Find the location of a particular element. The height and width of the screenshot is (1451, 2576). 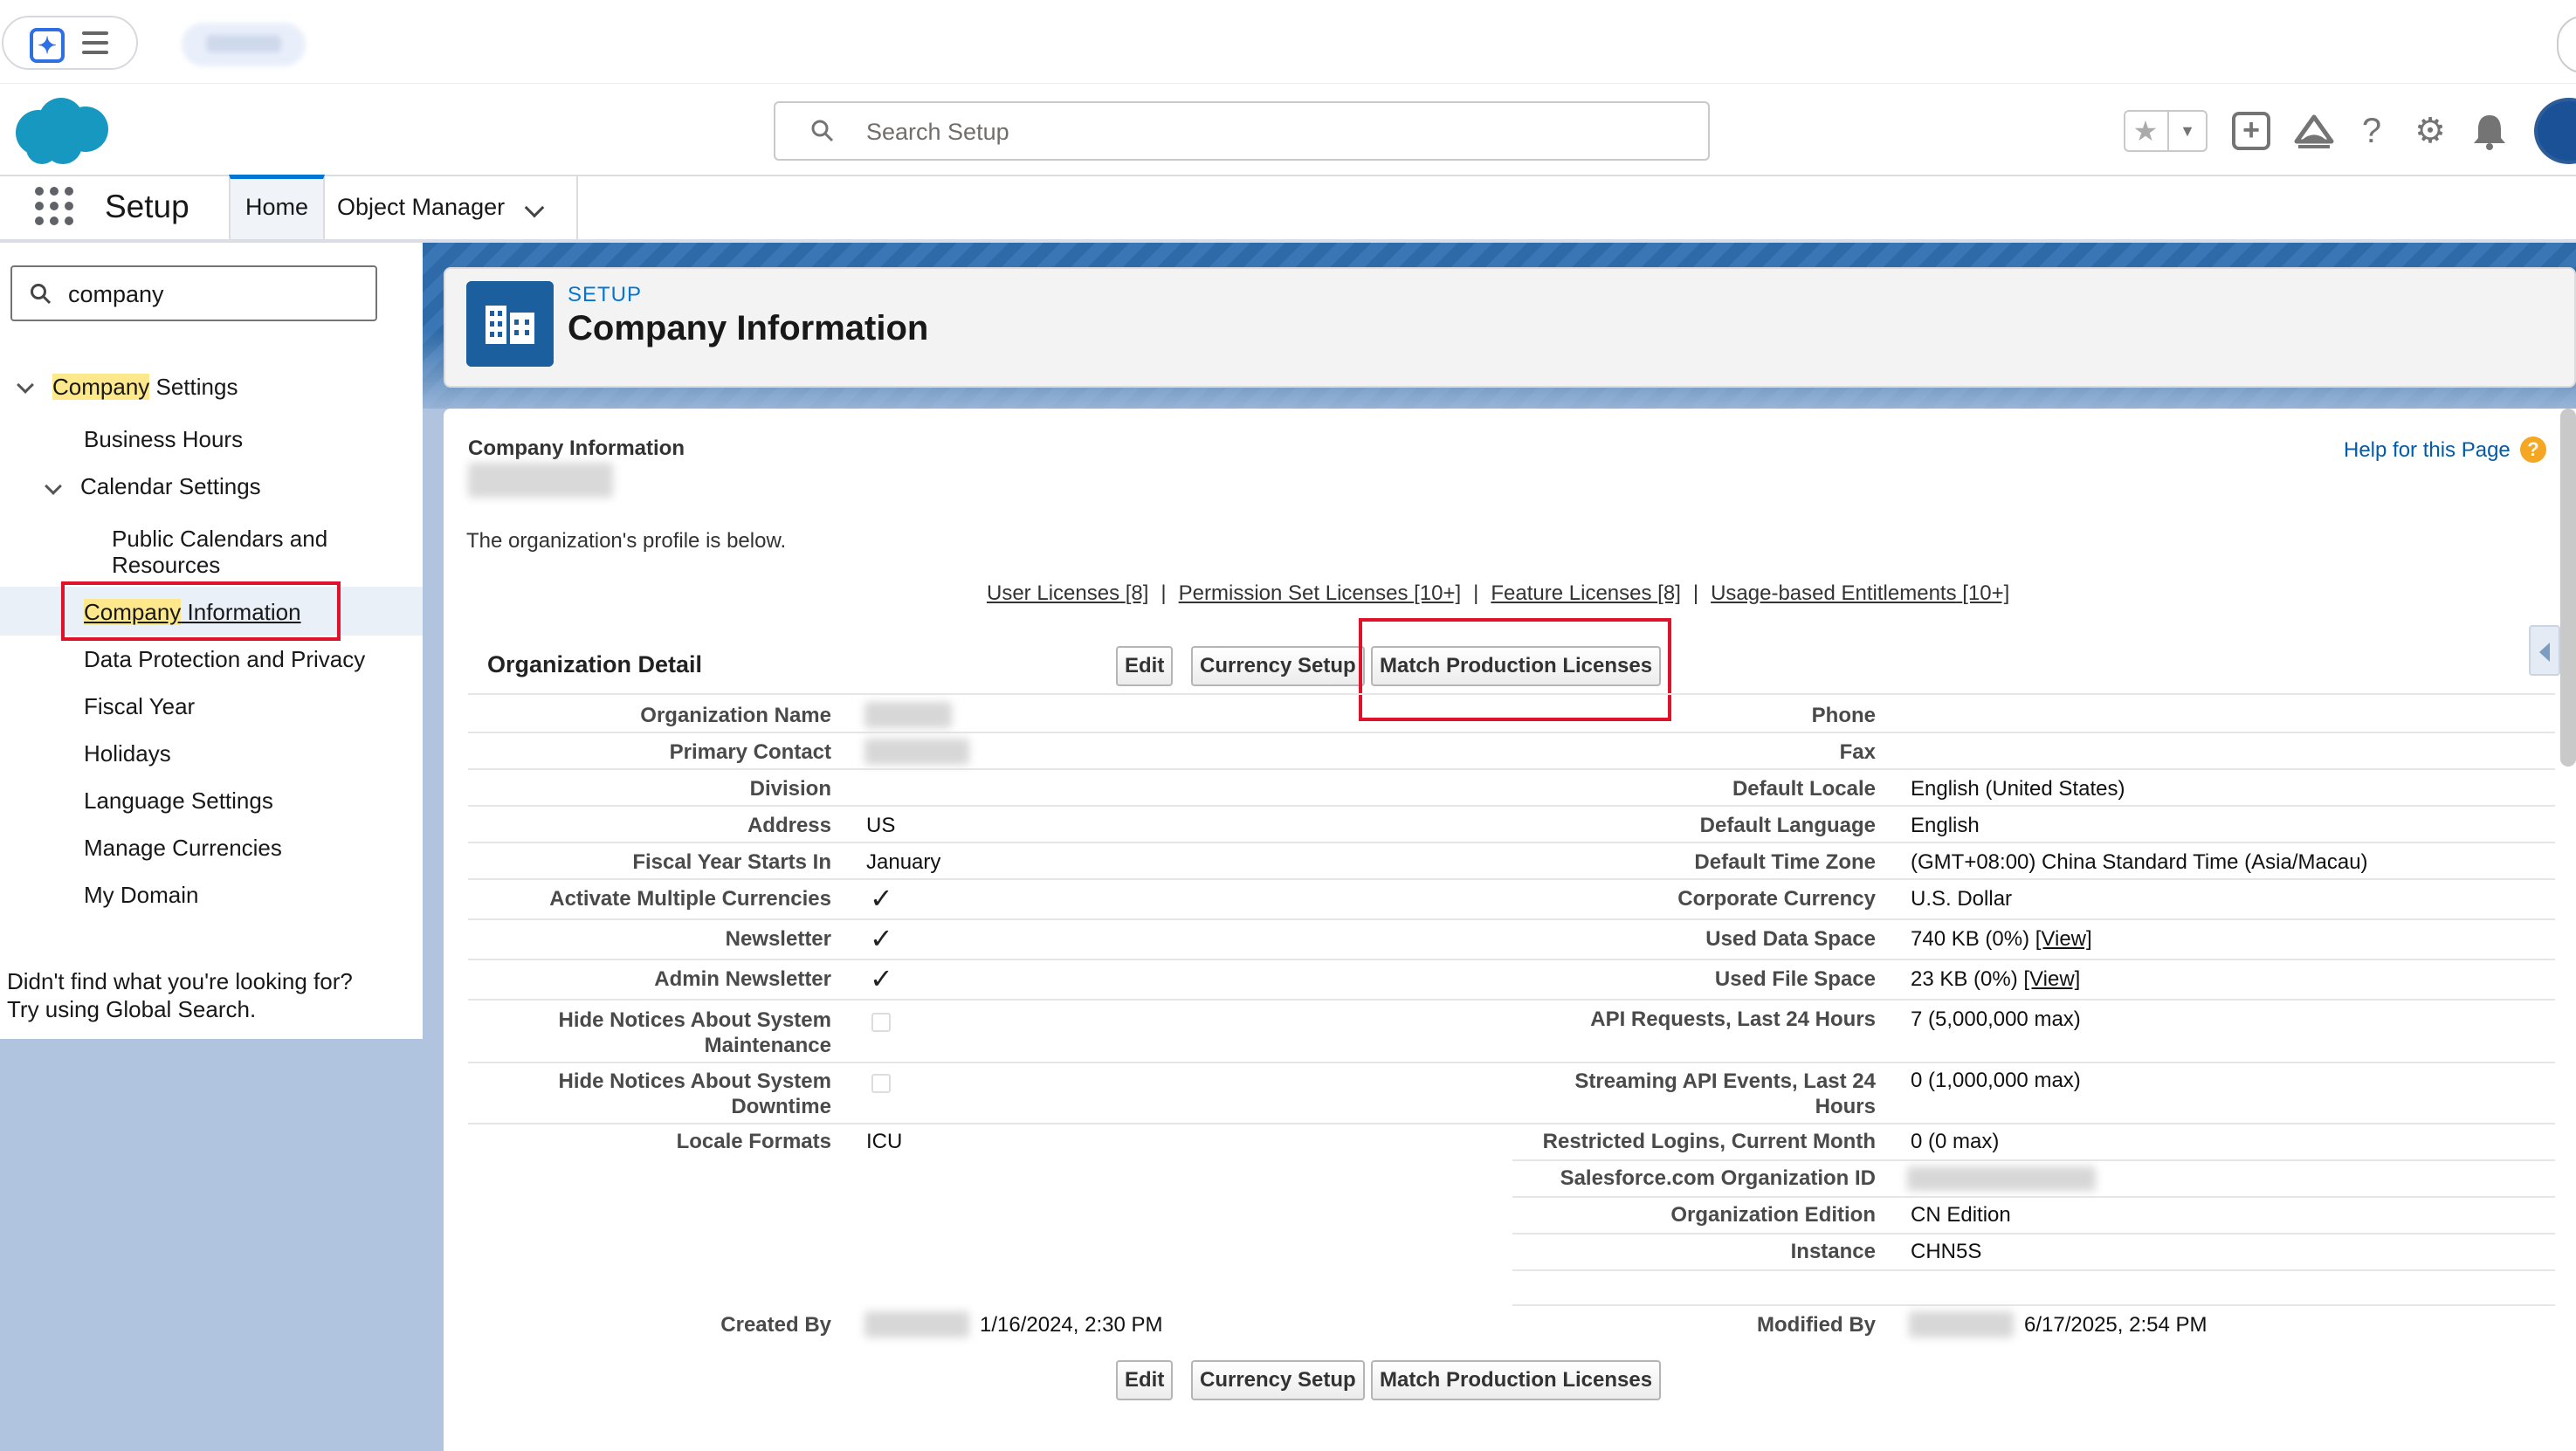

collapse-panel-tab is located at coordinates (2544, 650).